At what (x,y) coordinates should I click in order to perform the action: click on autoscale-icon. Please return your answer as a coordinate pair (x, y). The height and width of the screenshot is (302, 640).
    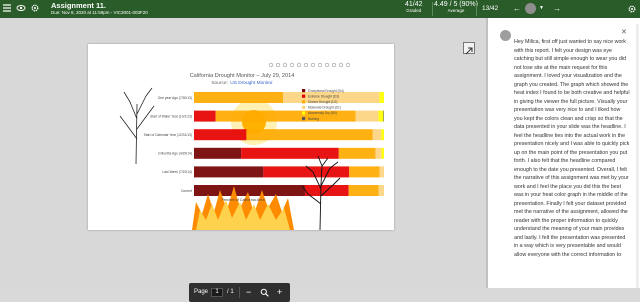
    Looking at the image, I should click on (313, 65).